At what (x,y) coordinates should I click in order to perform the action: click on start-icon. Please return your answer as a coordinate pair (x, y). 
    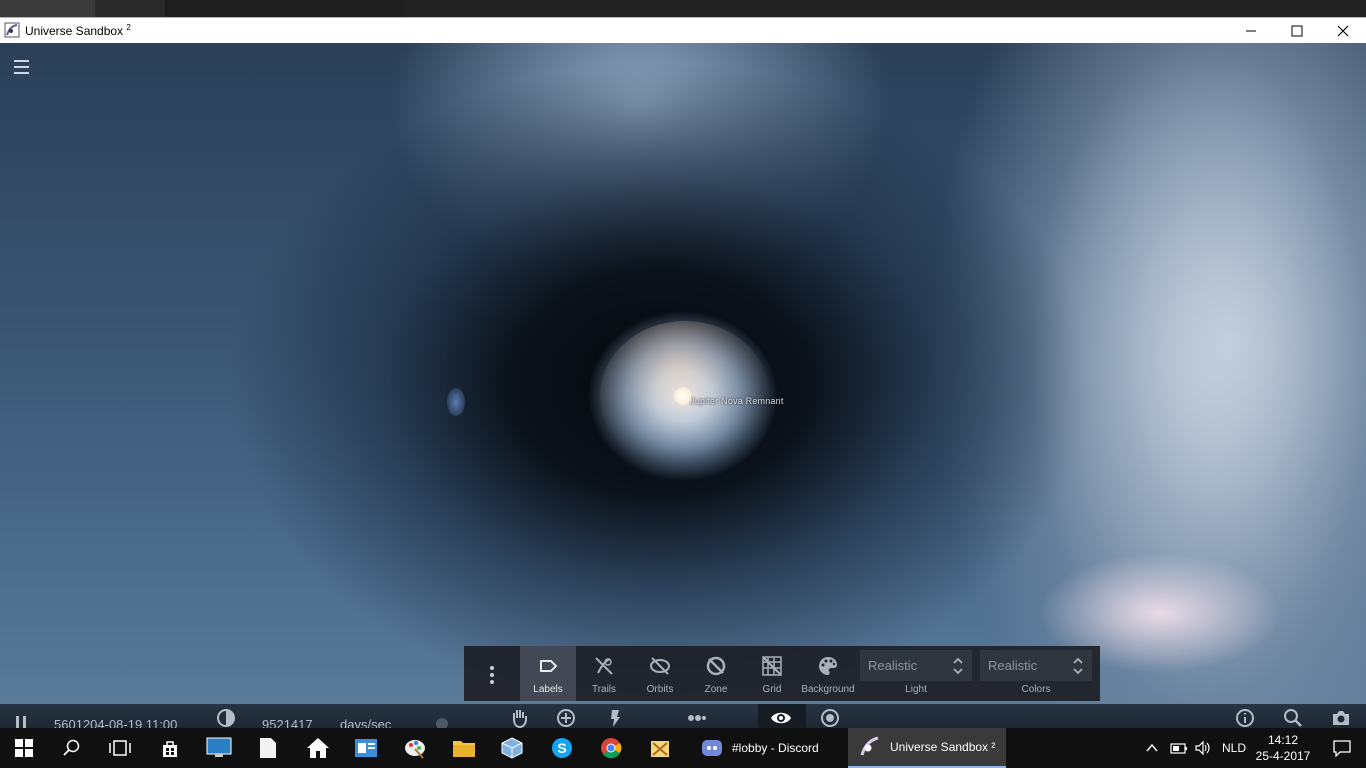
    Looking at the image, I should click on (24, 748).